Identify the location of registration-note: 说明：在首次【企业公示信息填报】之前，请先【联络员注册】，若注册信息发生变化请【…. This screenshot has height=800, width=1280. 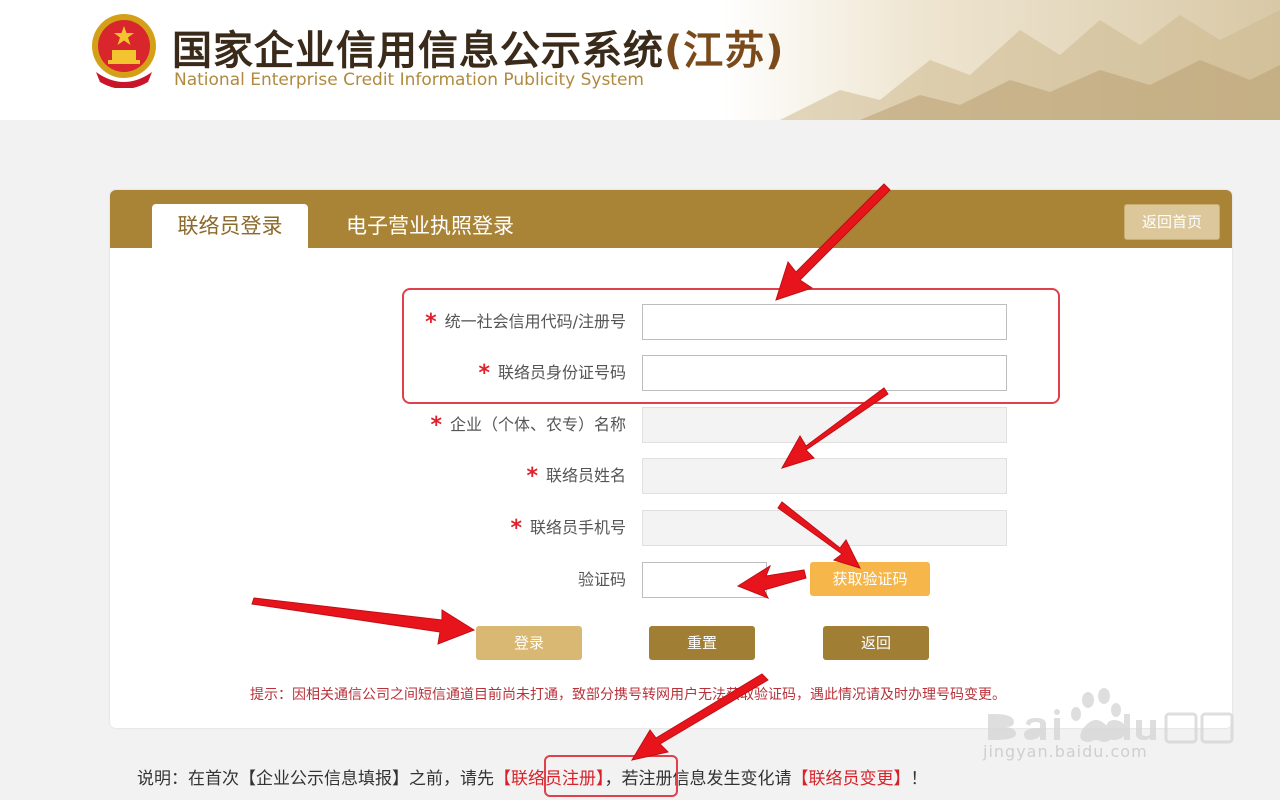
(532, 776).